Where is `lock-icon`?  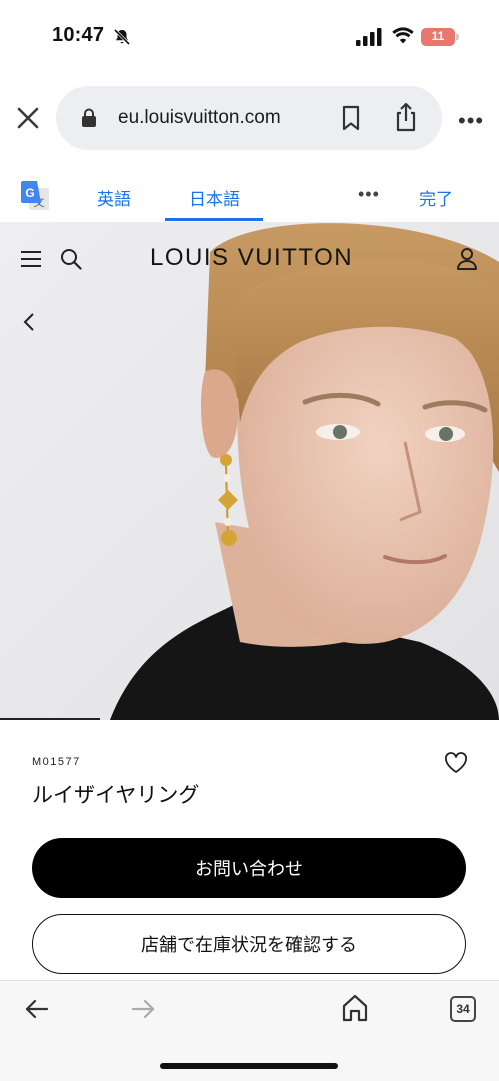
lock-icon is located at coordinates (89, 117).